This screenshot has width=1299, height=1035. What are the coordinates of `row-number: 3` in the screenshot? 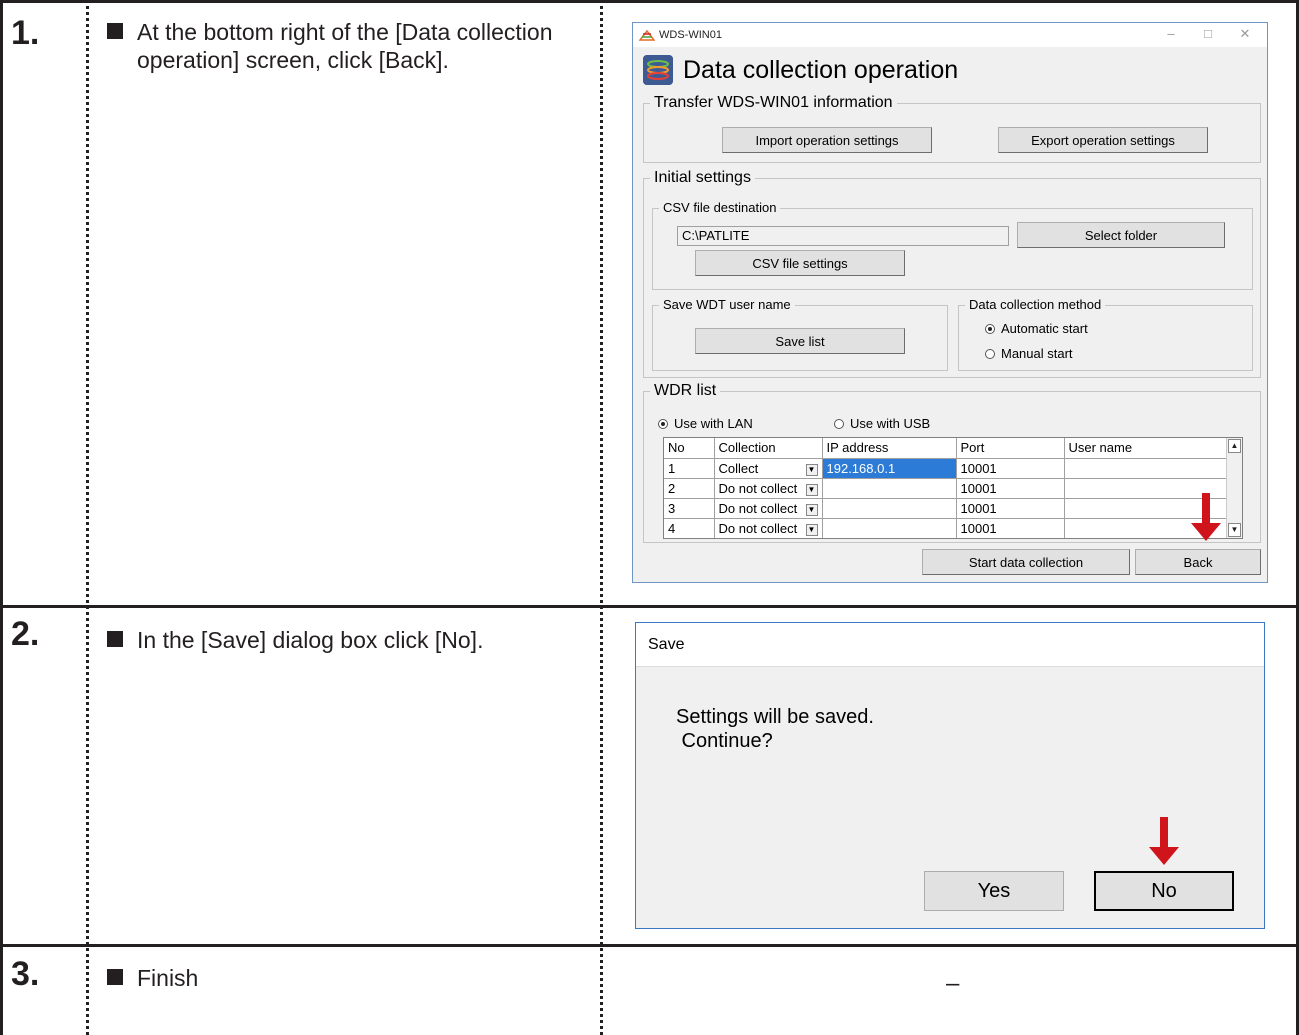 It's located at (689, 508).